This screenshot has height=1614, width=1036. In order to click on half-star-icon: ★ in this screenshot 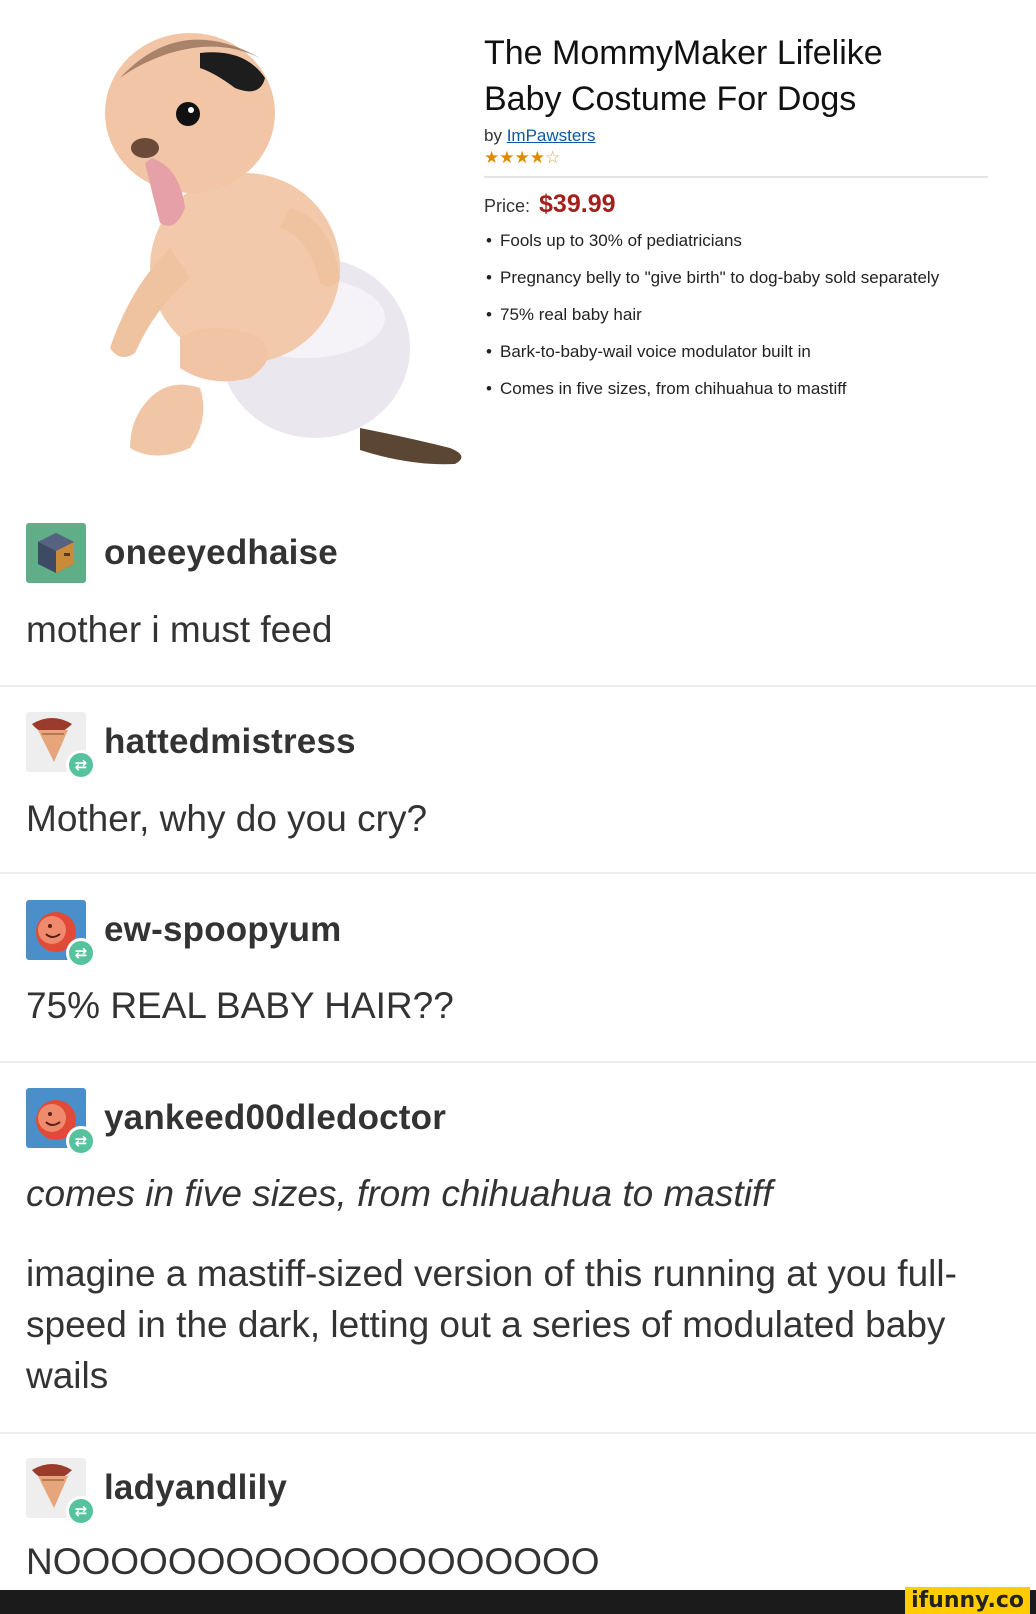, I will do `click(537, 157)`.